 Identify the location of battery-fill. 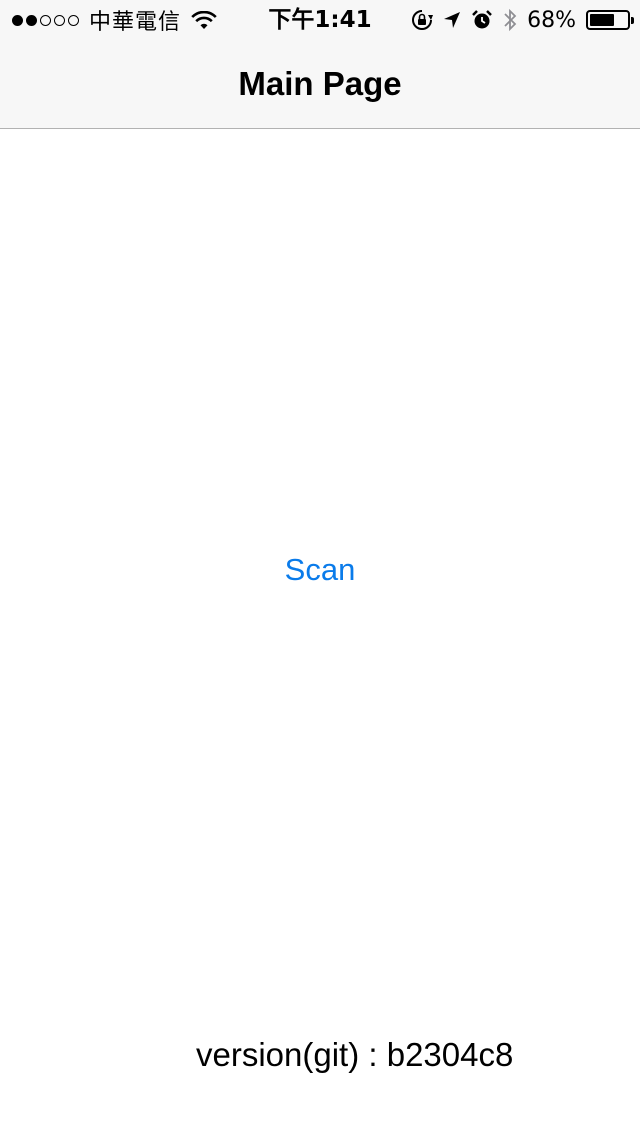
(602, 20).